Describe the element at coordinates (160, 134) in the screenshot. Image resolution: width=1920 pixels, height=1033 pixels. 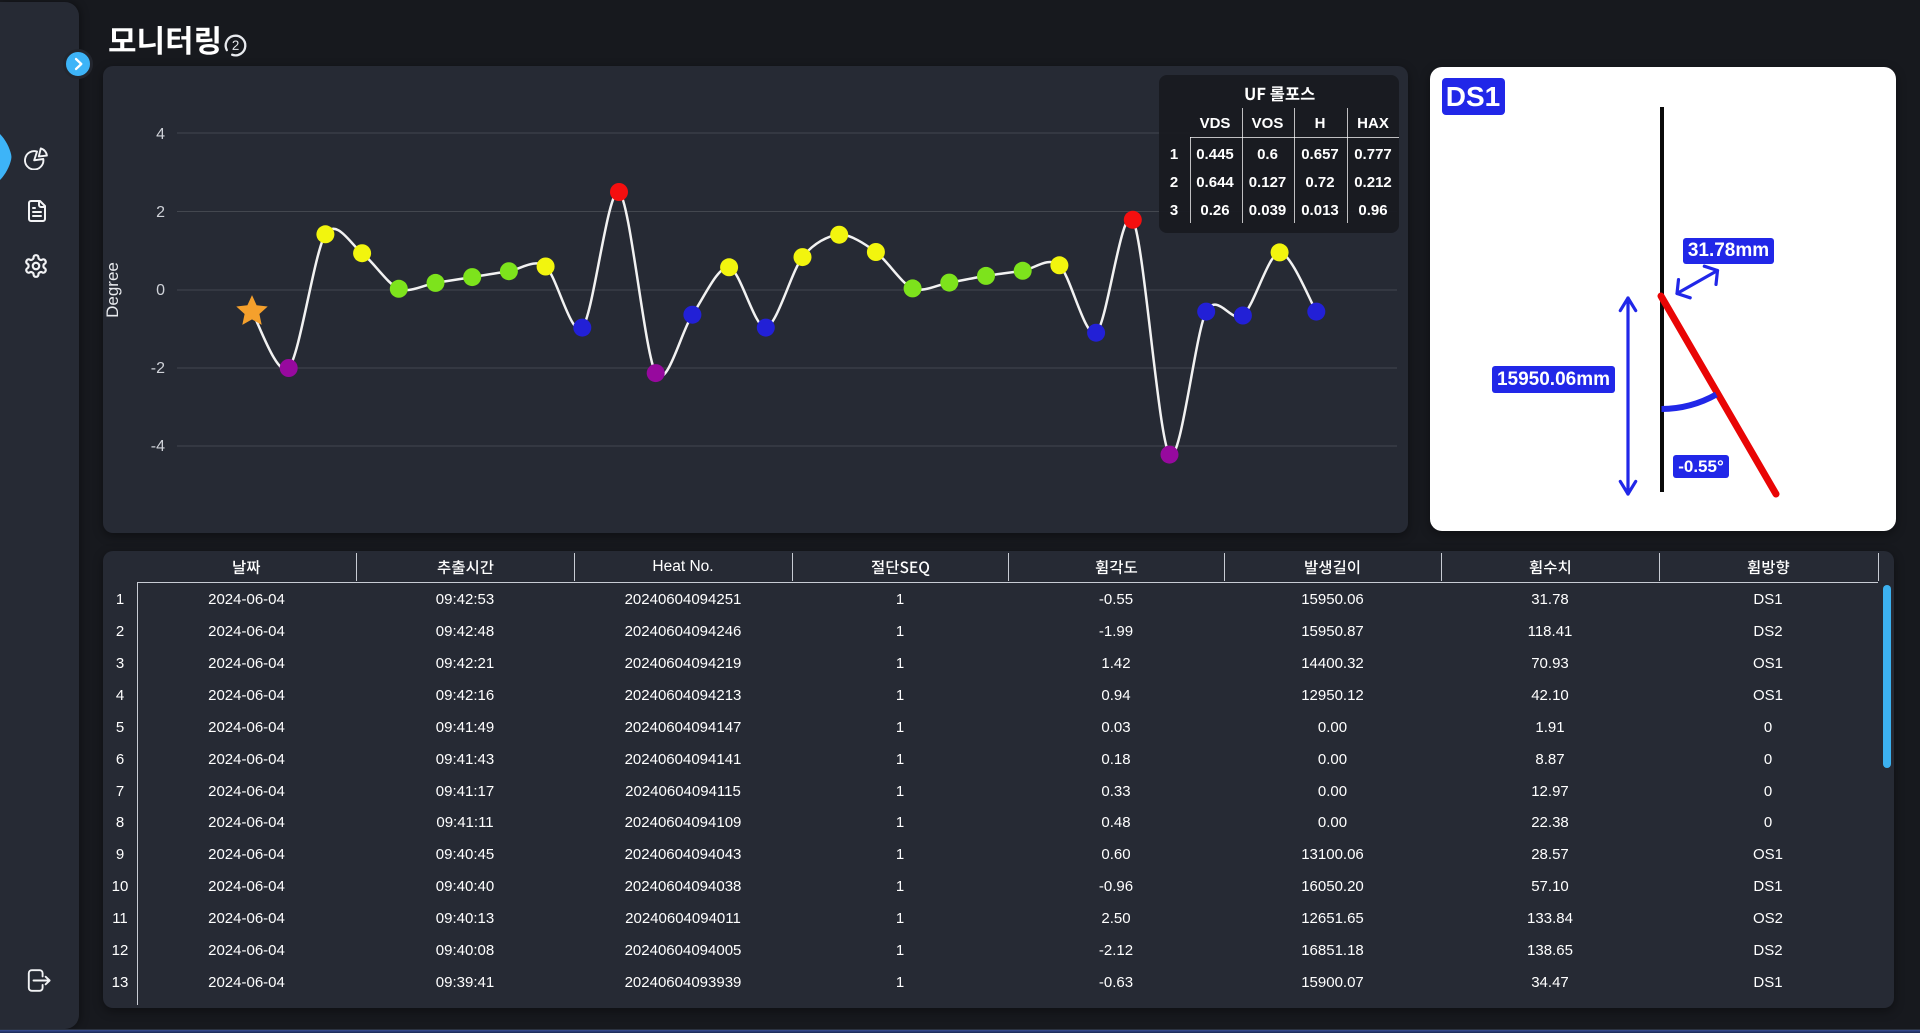
I see `svg-text: 4` at that location.